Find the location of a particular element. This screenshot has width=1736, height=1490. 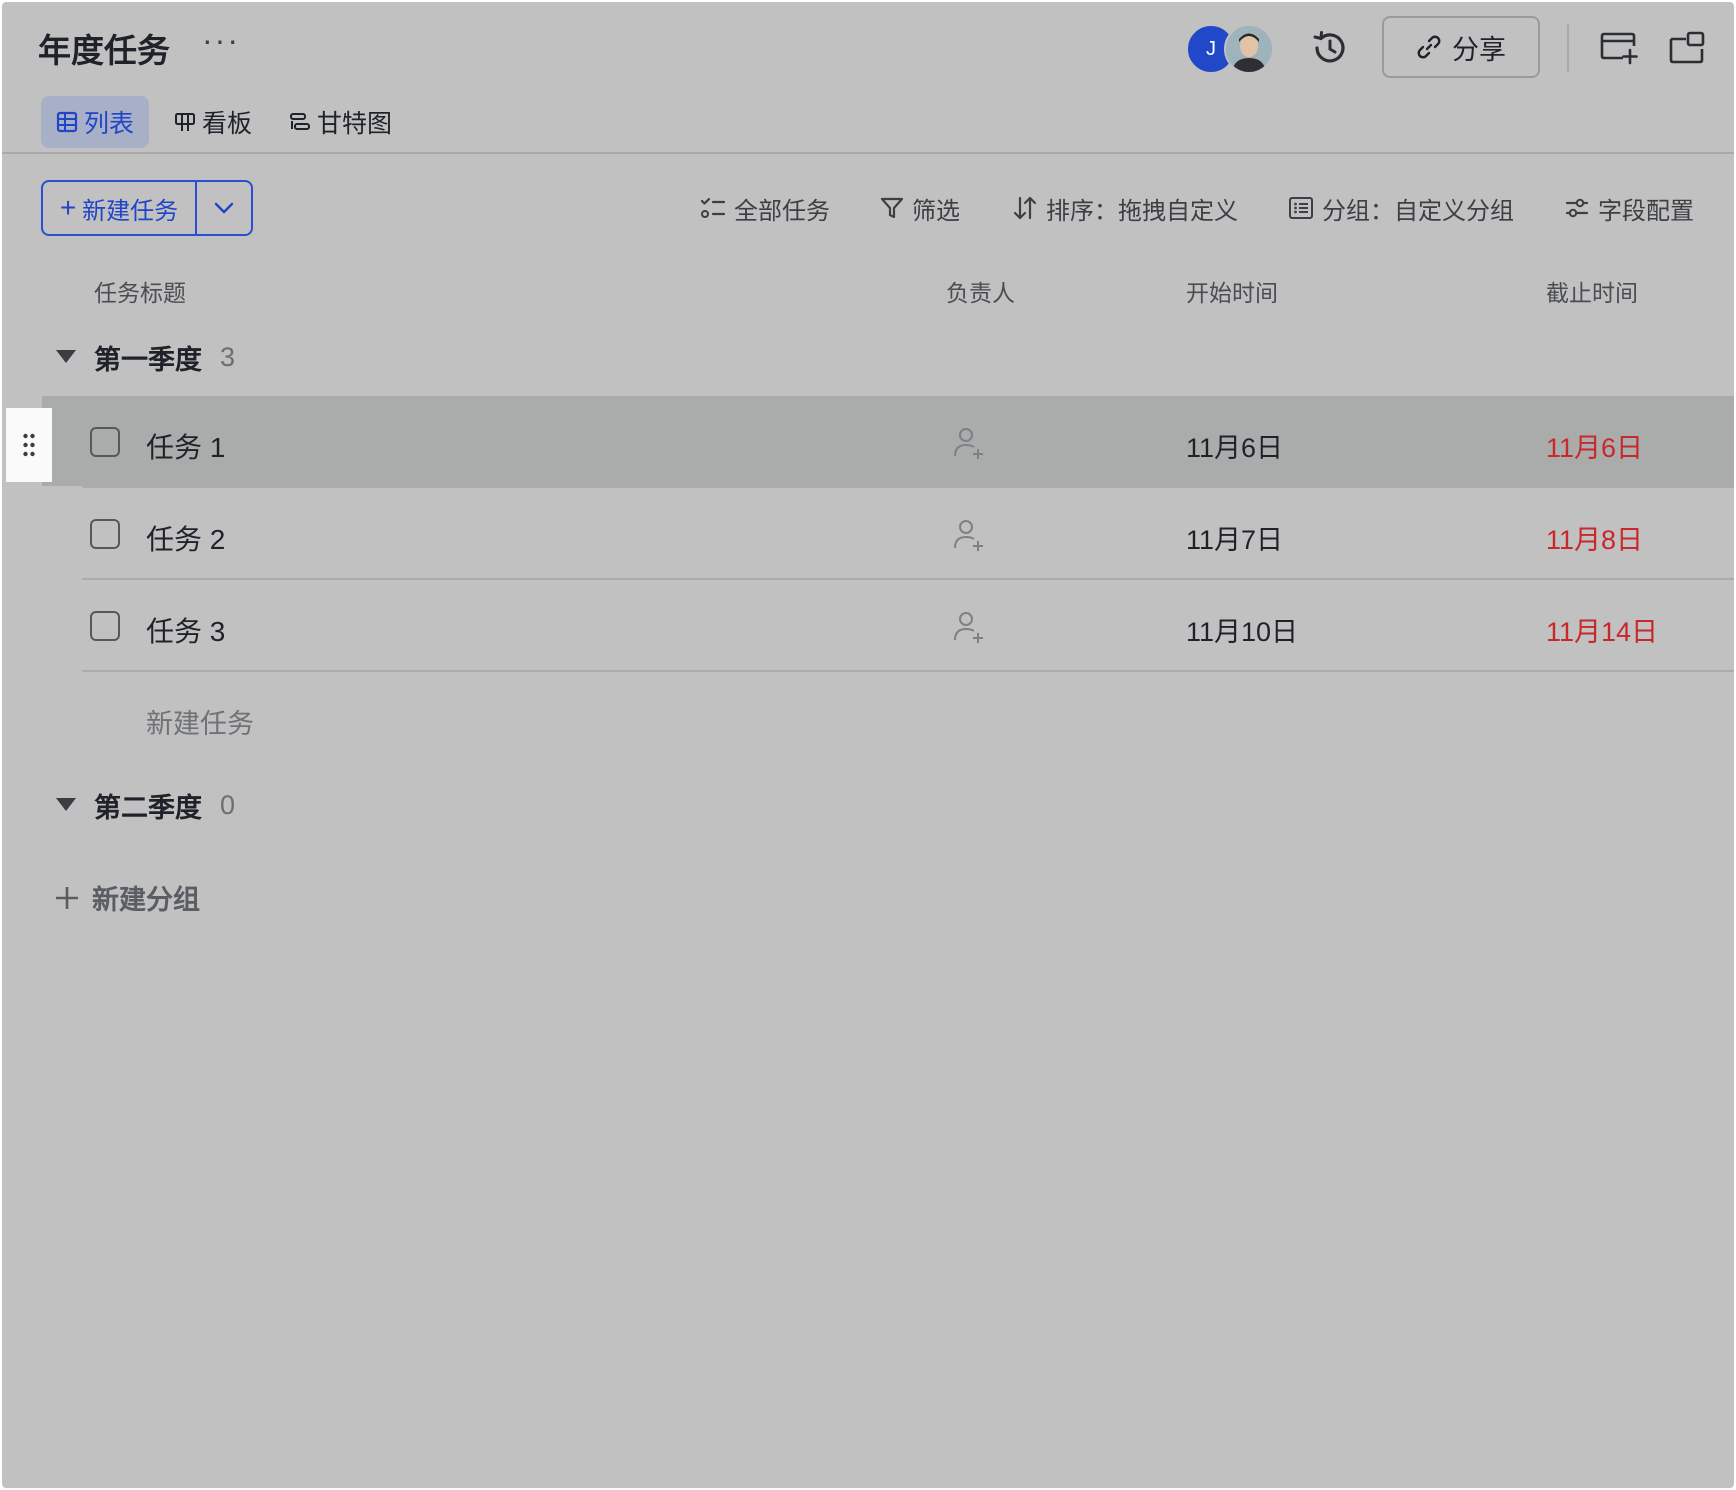

drag-handle-icon is located at coordinates (29, 445).